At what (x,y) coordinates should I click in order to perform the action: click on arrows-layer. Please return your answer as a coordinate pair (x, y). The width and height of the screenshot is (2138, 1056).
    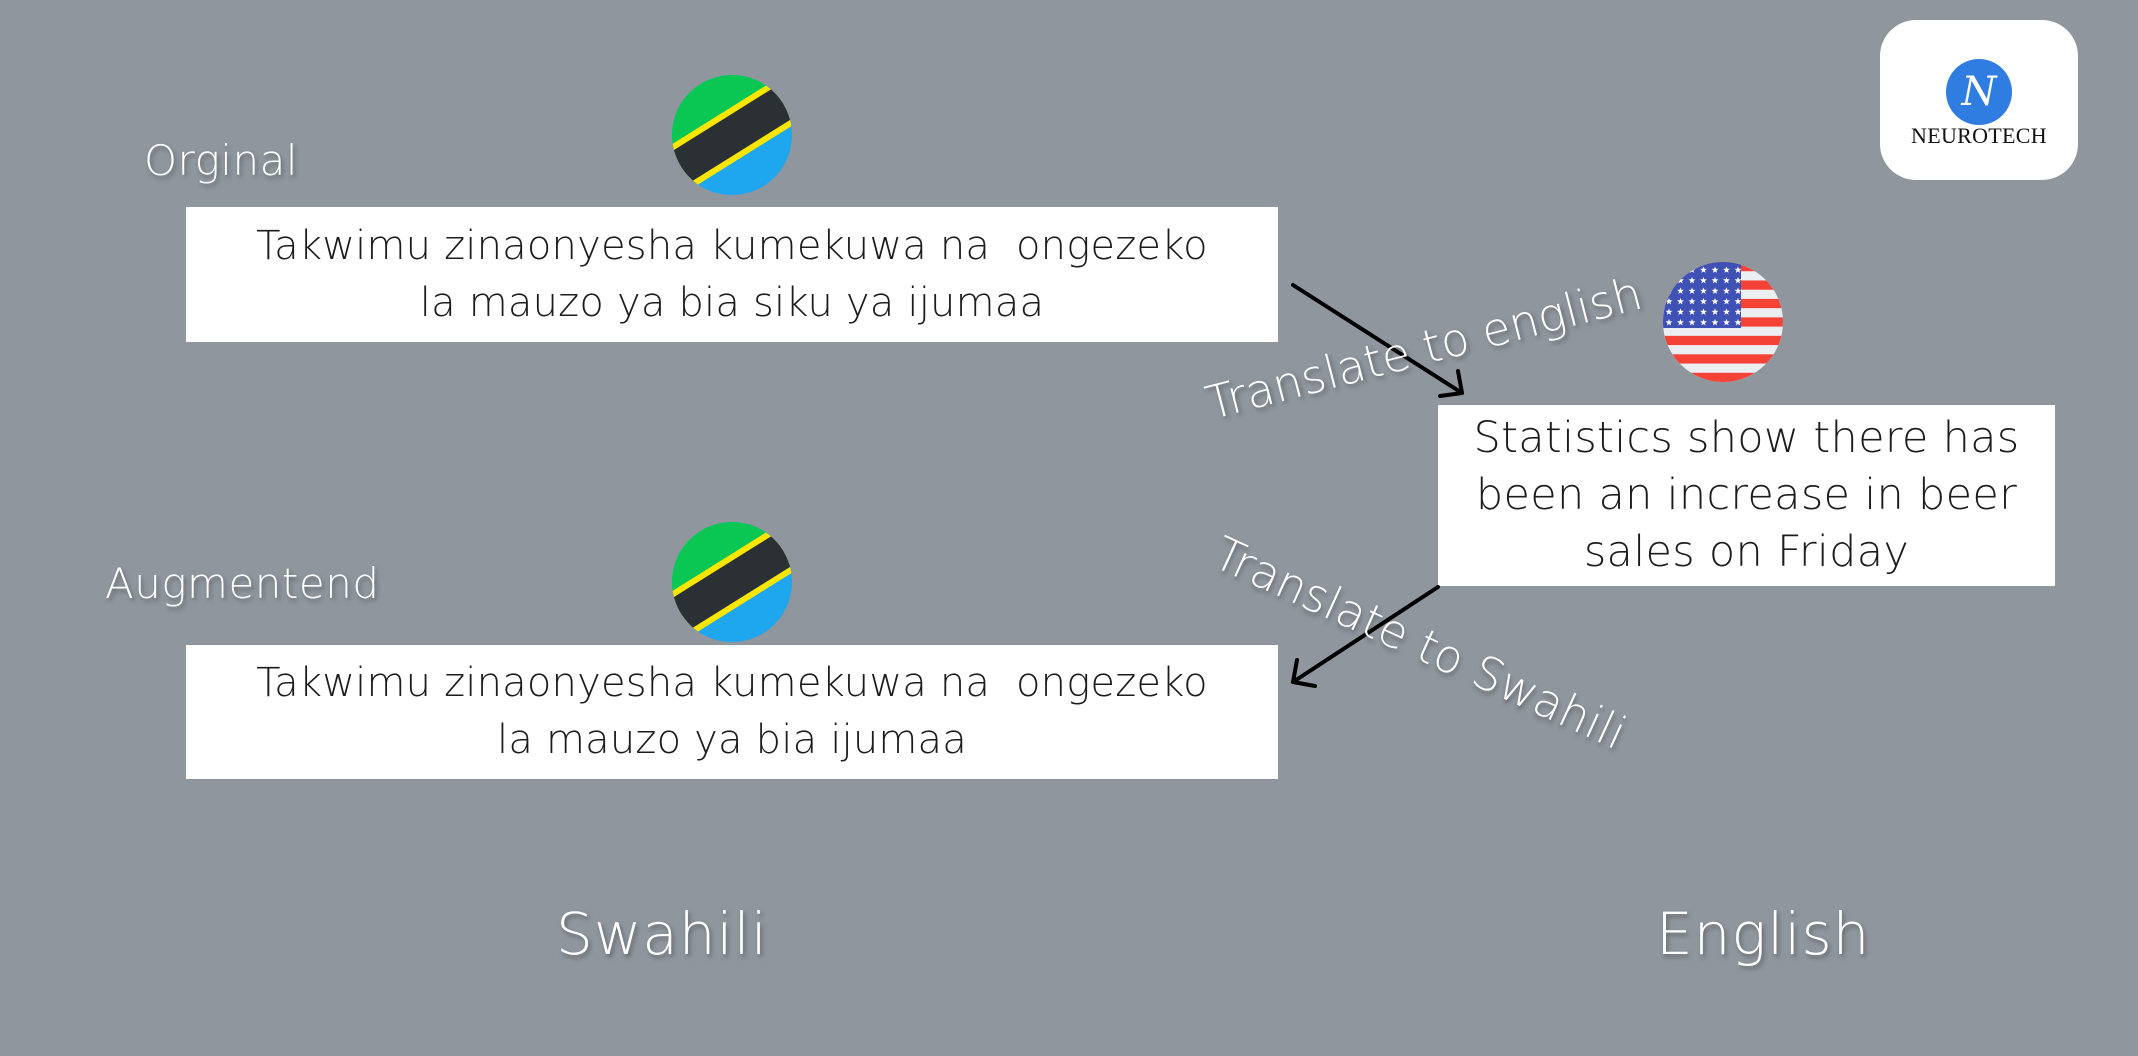
    Looking at the image, I should click on (1377, 485).